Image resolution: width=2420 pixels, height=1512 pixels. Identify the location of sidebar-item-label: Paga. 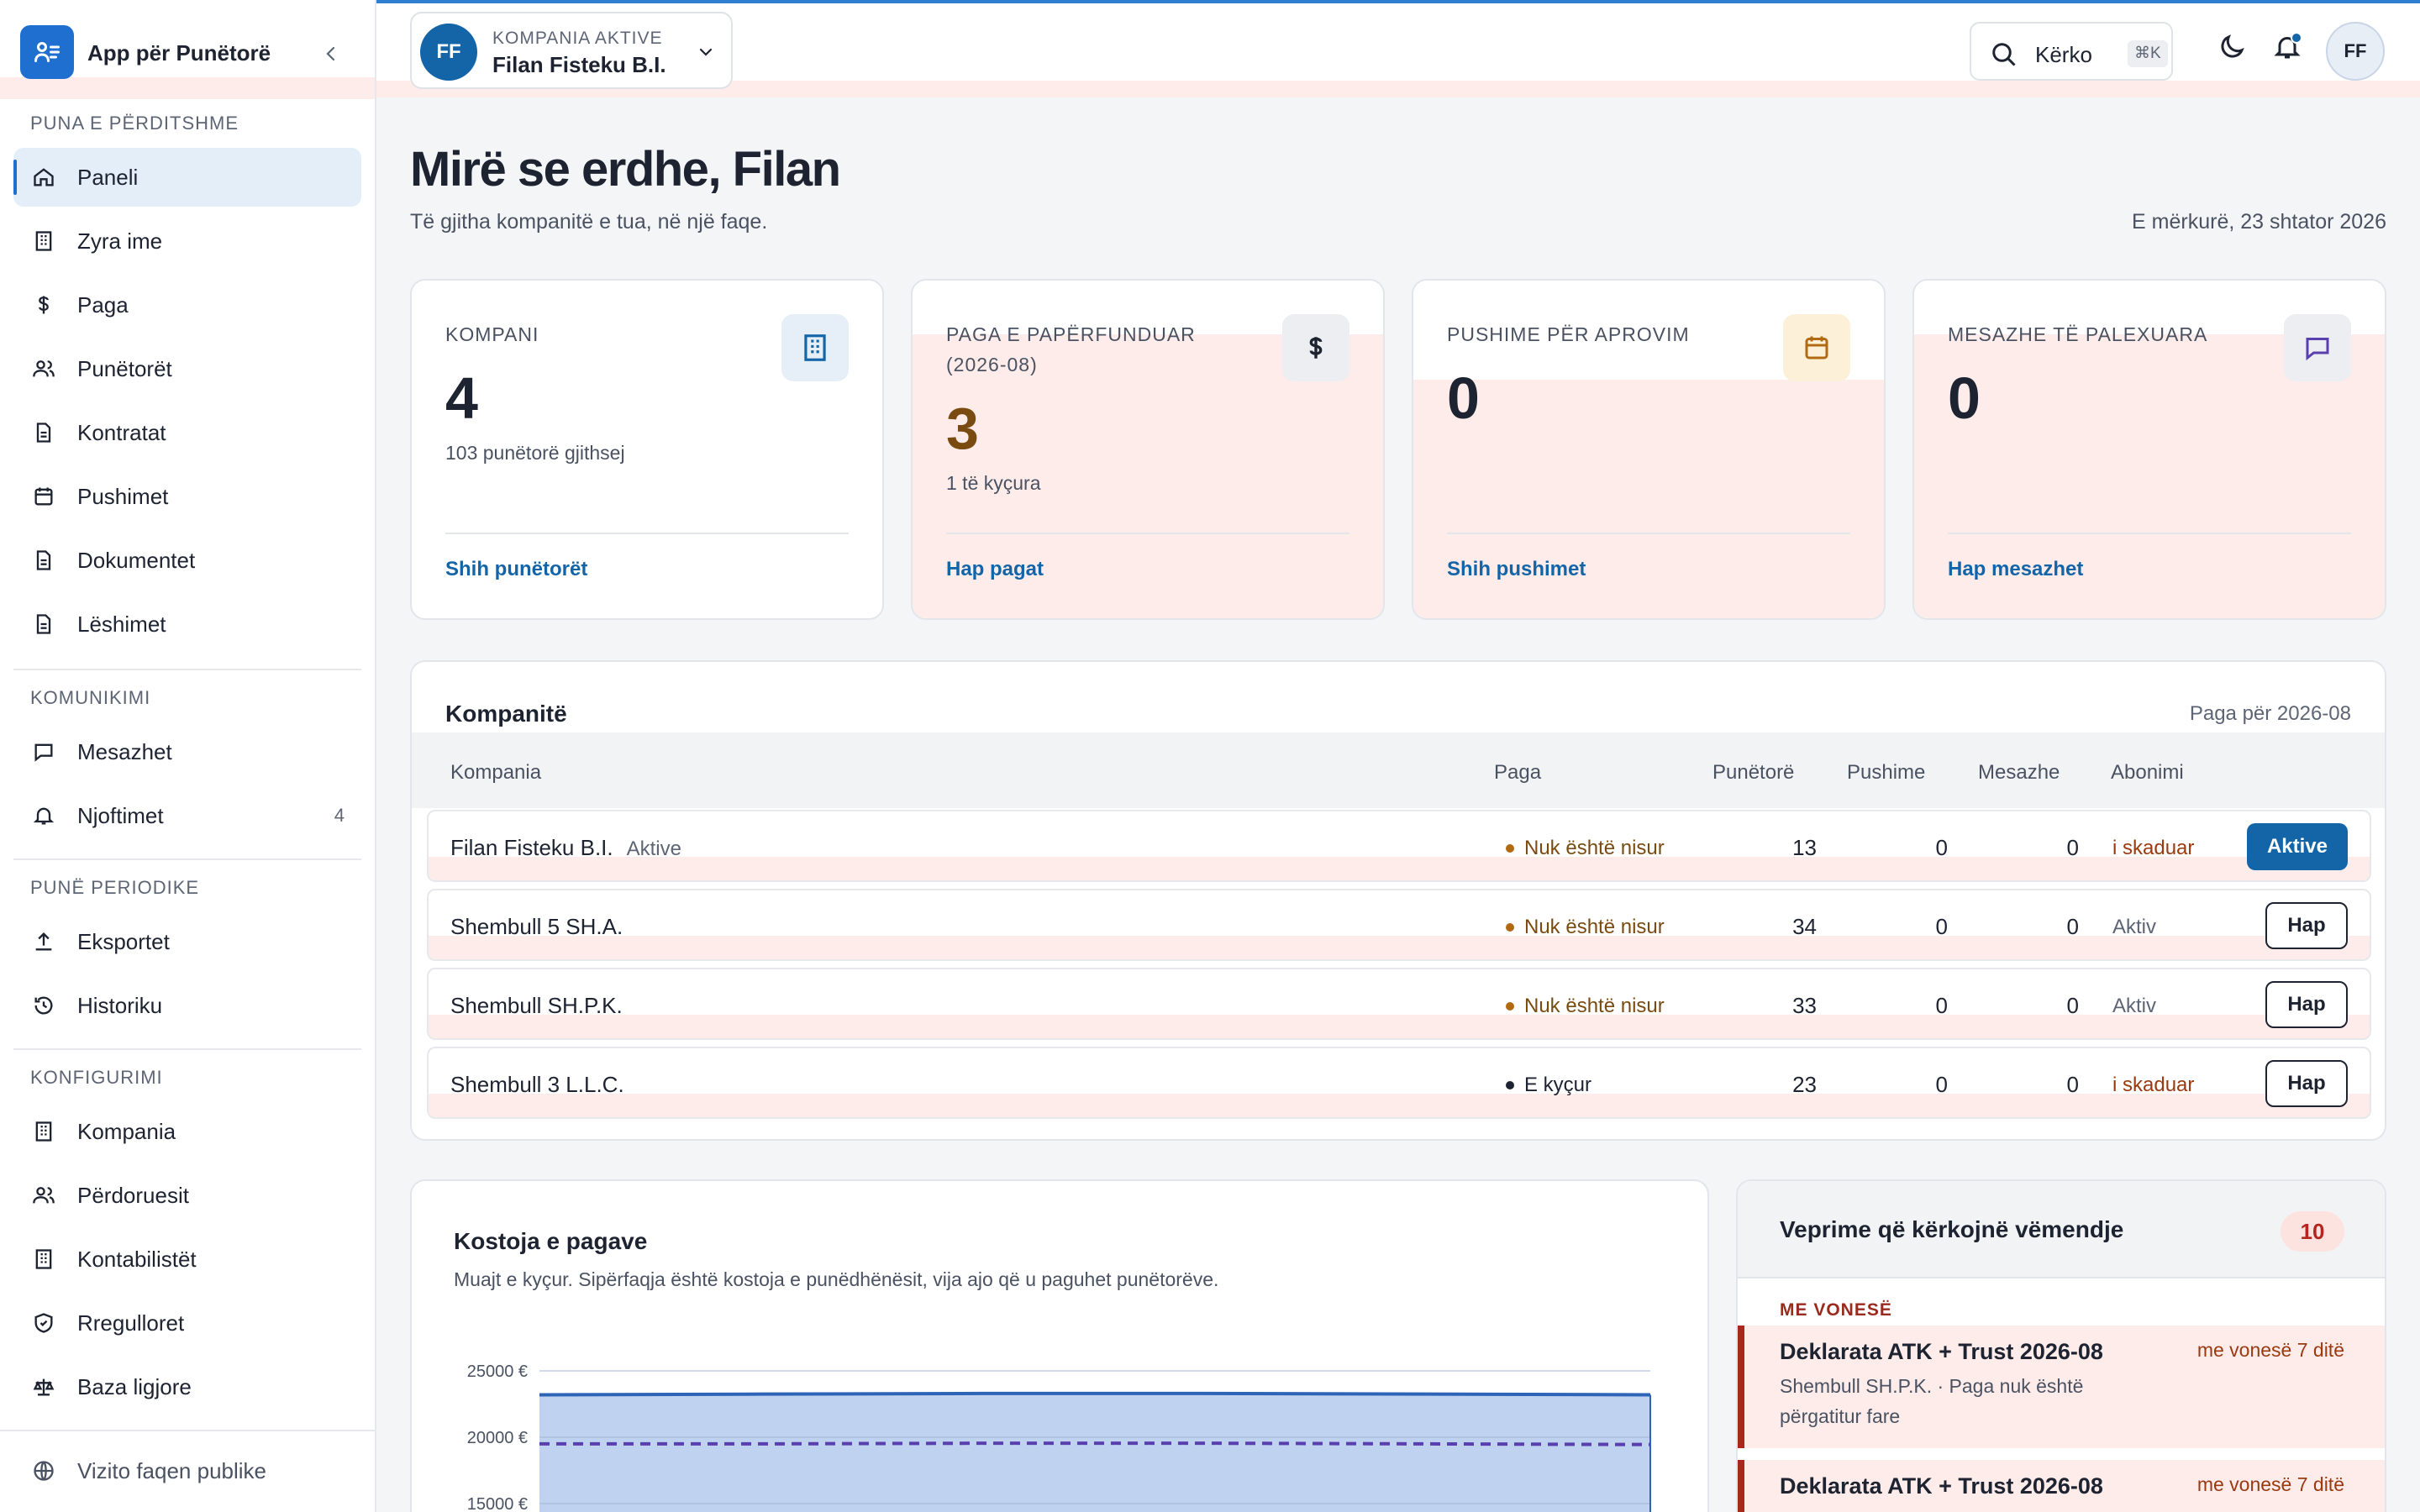
(103, 304).